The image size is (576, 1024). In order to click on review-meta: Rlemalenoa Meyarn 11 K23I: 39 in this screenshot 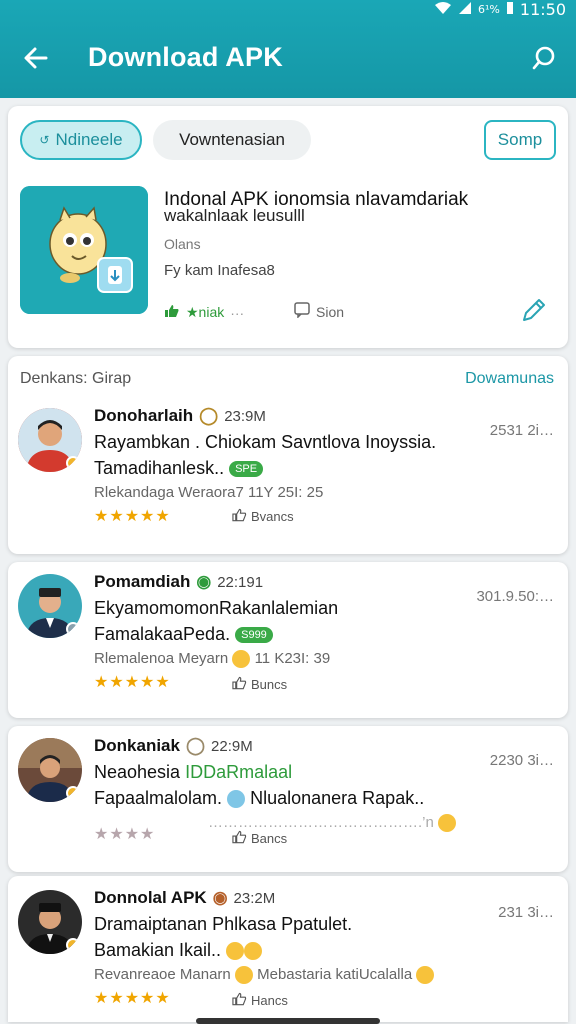, I will do `click(212, 659)`.